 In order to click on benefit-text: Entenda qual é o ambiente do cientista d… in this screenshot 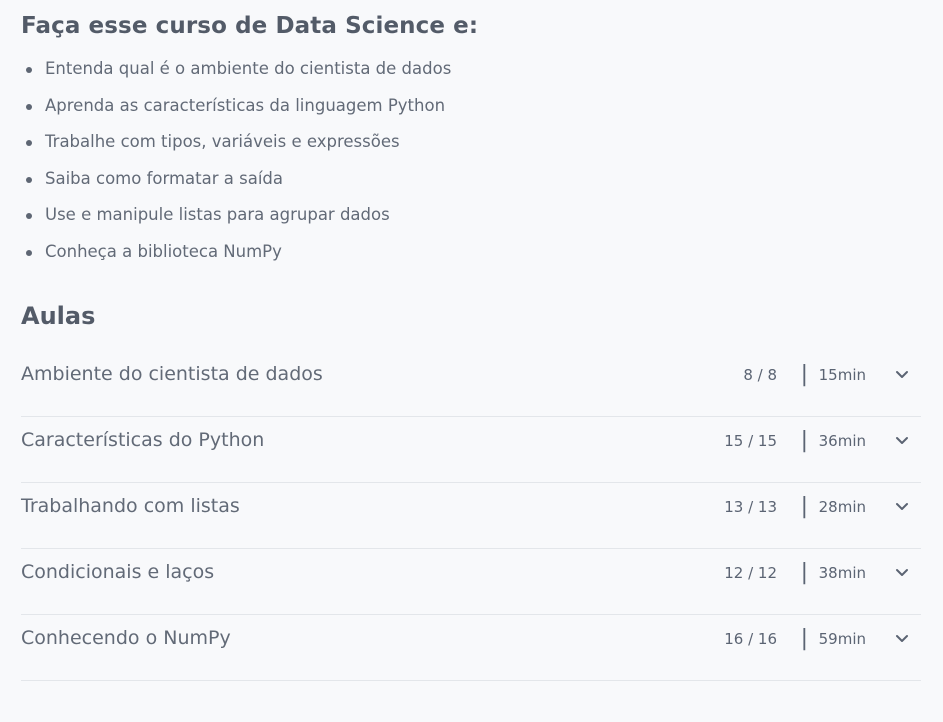, I will do `click(248, 68)`.